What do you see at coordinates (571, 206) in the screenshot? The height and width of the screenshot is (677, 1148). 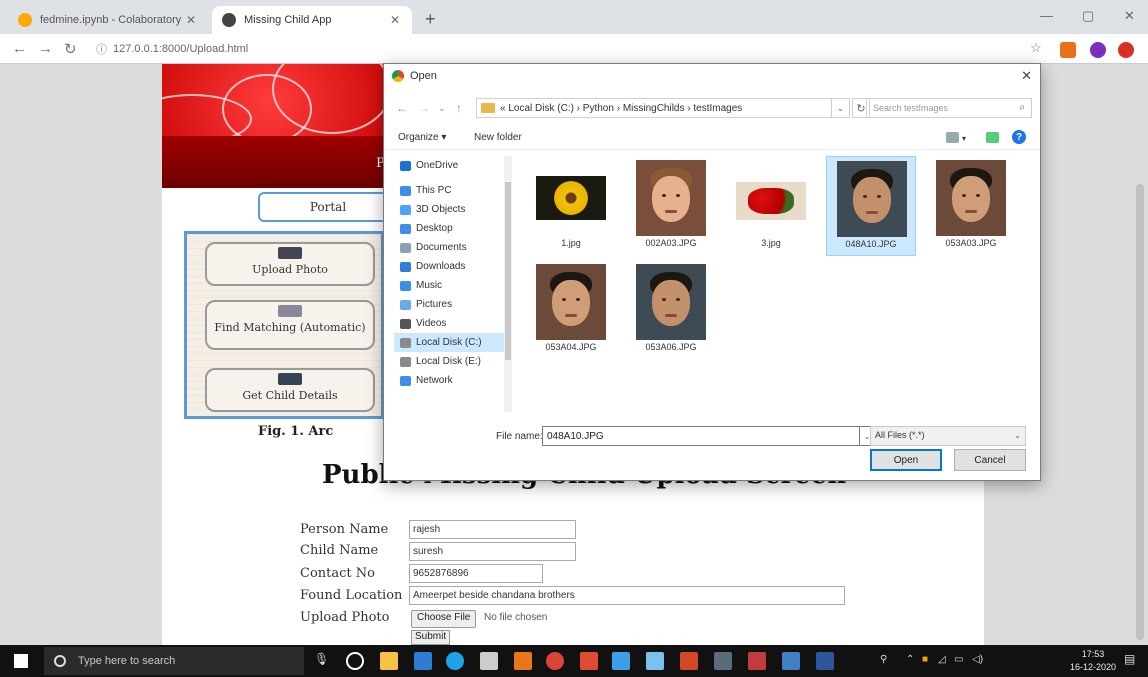 I see `file-item: 1.jpg` at bounding box center [571, 206].